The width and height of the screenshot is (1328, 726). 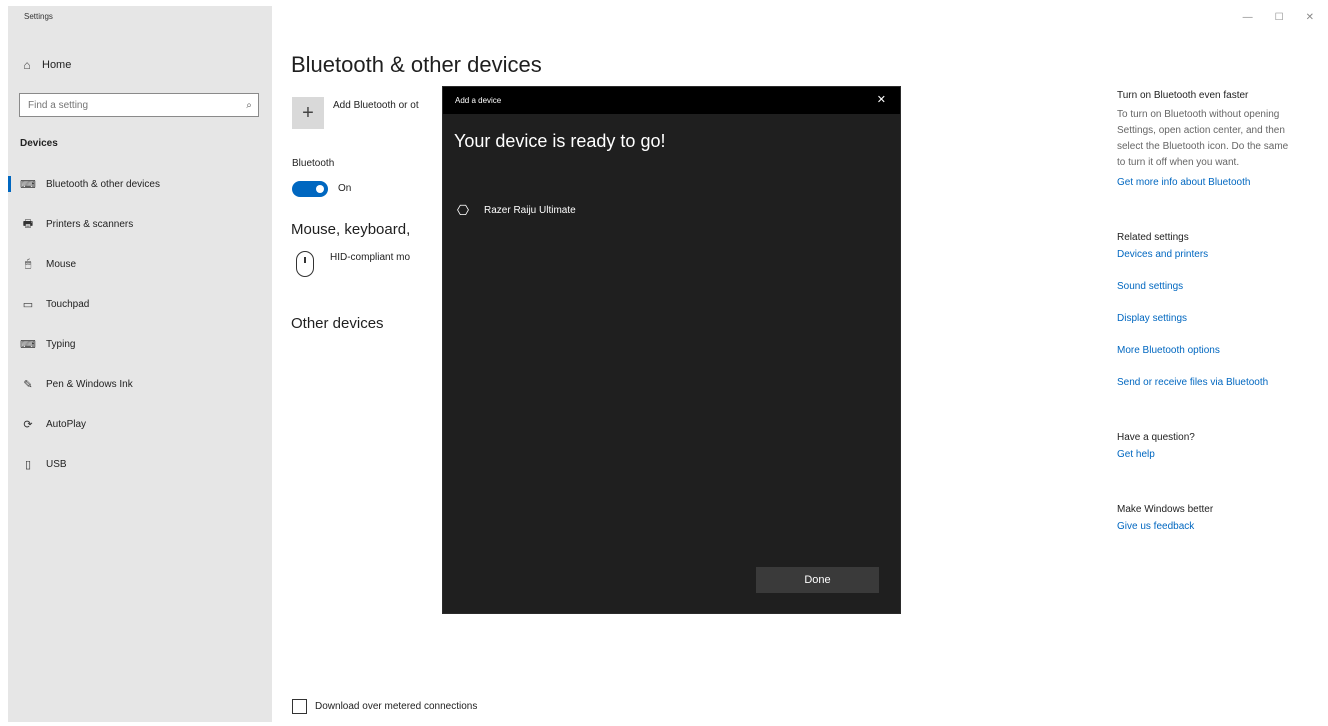 I want to click on sidebar-item-usb: ▯ USB, so click(x=140, y=464).